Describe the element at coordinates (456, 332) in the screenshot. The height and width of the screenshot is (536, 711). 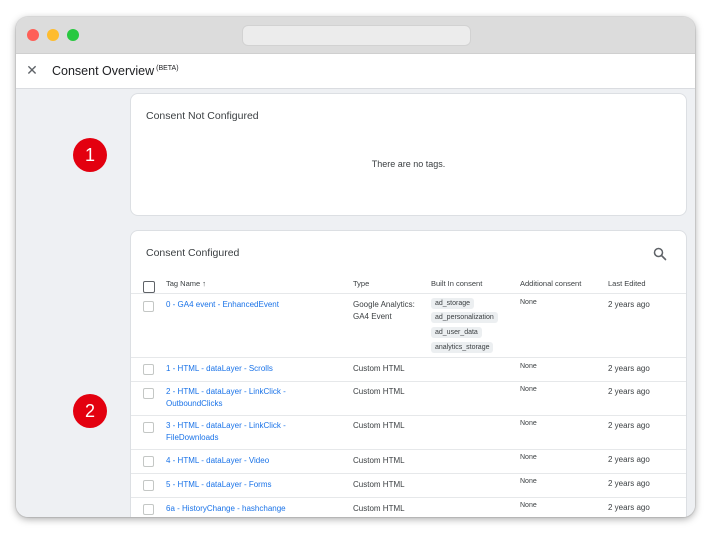
I see `consent-chip: ad_user_data` at that location.